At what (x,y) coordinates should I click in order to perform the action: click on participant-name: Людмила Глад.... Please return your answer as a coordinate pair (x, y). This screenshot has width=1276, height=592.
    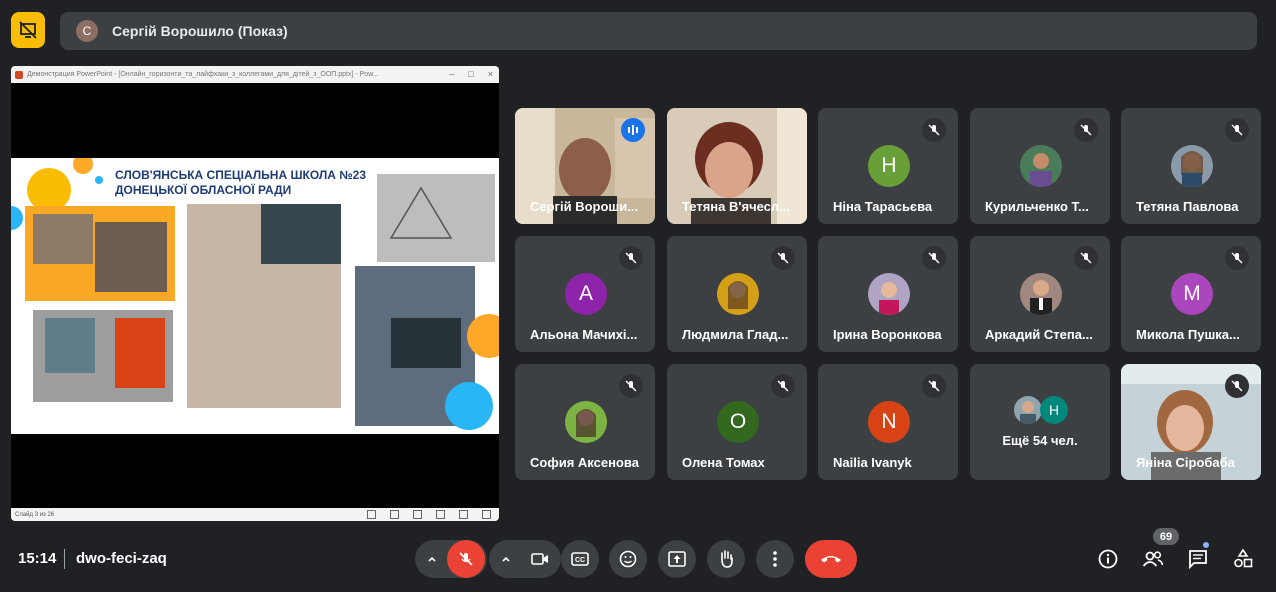
    Looking at the image, I should click on (735, 334).